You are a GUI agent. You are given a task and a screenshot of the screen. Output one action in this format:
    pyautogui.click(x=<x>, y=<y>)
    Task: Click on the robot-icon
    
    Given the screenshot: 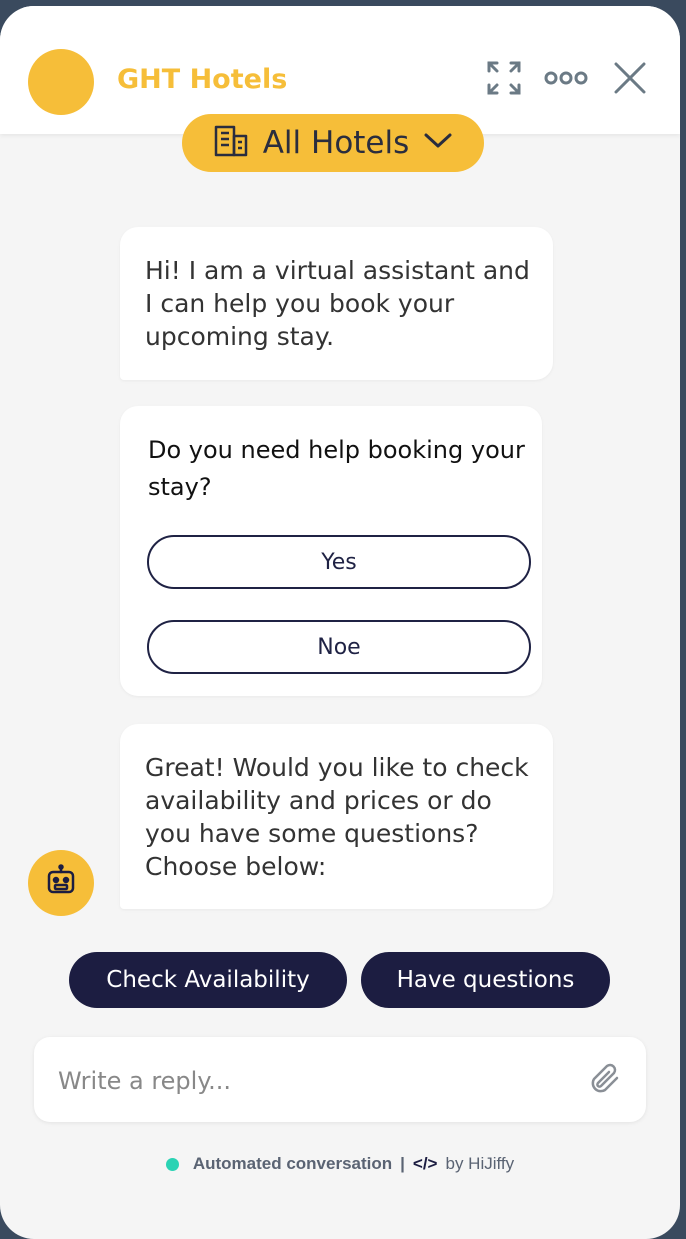 What is the action you would take?
    pyautogui.click(x=61, y=883)
    